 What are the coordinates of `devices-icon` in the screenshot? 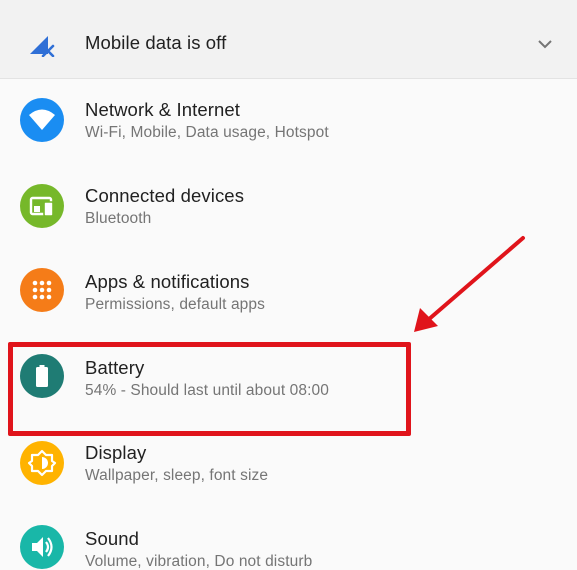 It's located at (42, 206).